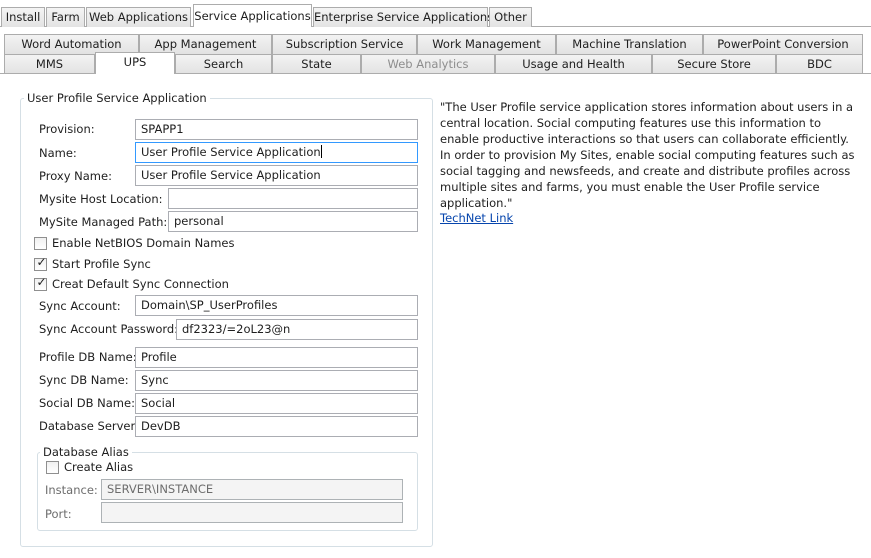  I want to click on netbios-checkbox, so click(40, 243).